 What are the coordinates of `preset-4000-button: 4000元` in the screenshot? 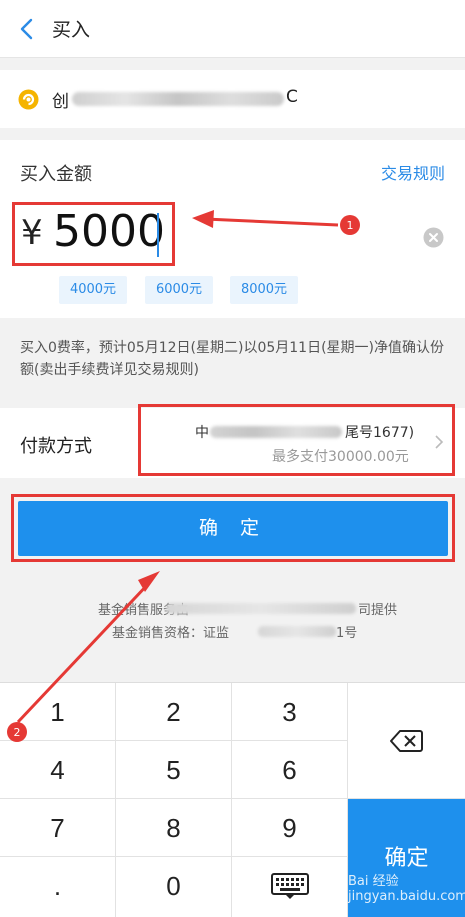 It's located at (93, 290).